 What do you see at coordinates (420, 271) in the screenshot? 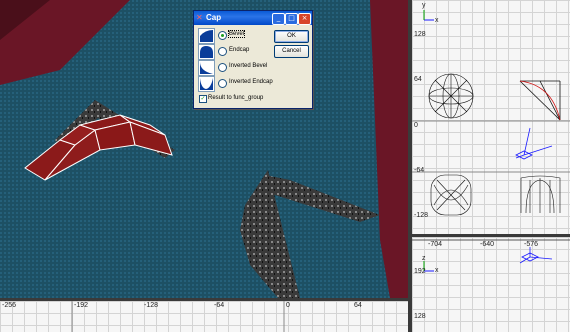
I see `y-tick-192: 192` at bounding box center [420, 271].